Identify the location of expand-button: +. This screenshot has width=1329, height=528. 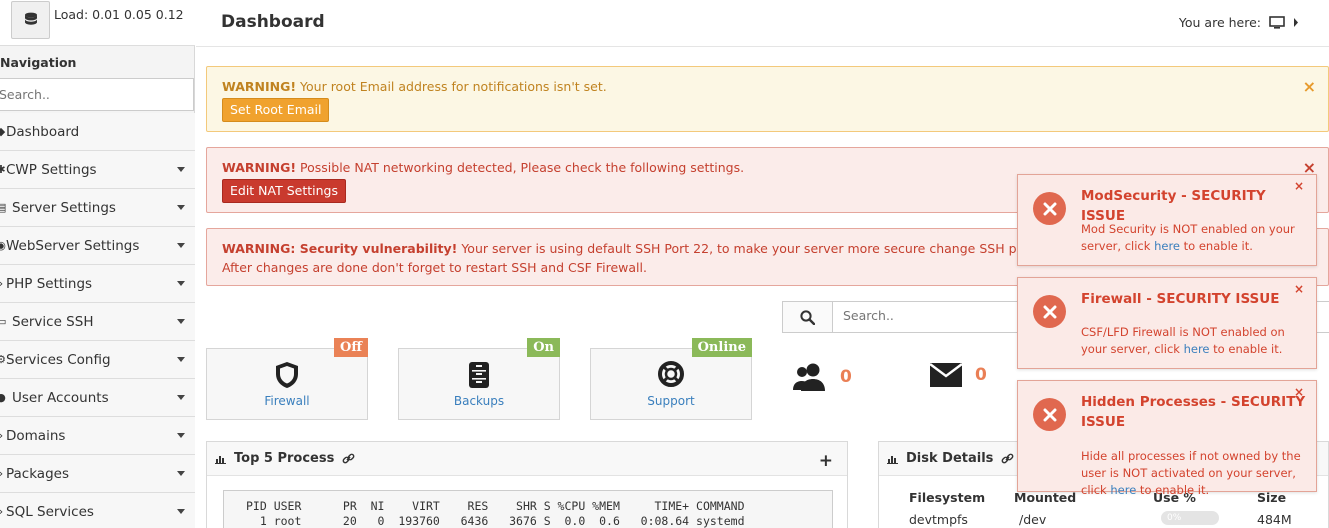
(826, 461).